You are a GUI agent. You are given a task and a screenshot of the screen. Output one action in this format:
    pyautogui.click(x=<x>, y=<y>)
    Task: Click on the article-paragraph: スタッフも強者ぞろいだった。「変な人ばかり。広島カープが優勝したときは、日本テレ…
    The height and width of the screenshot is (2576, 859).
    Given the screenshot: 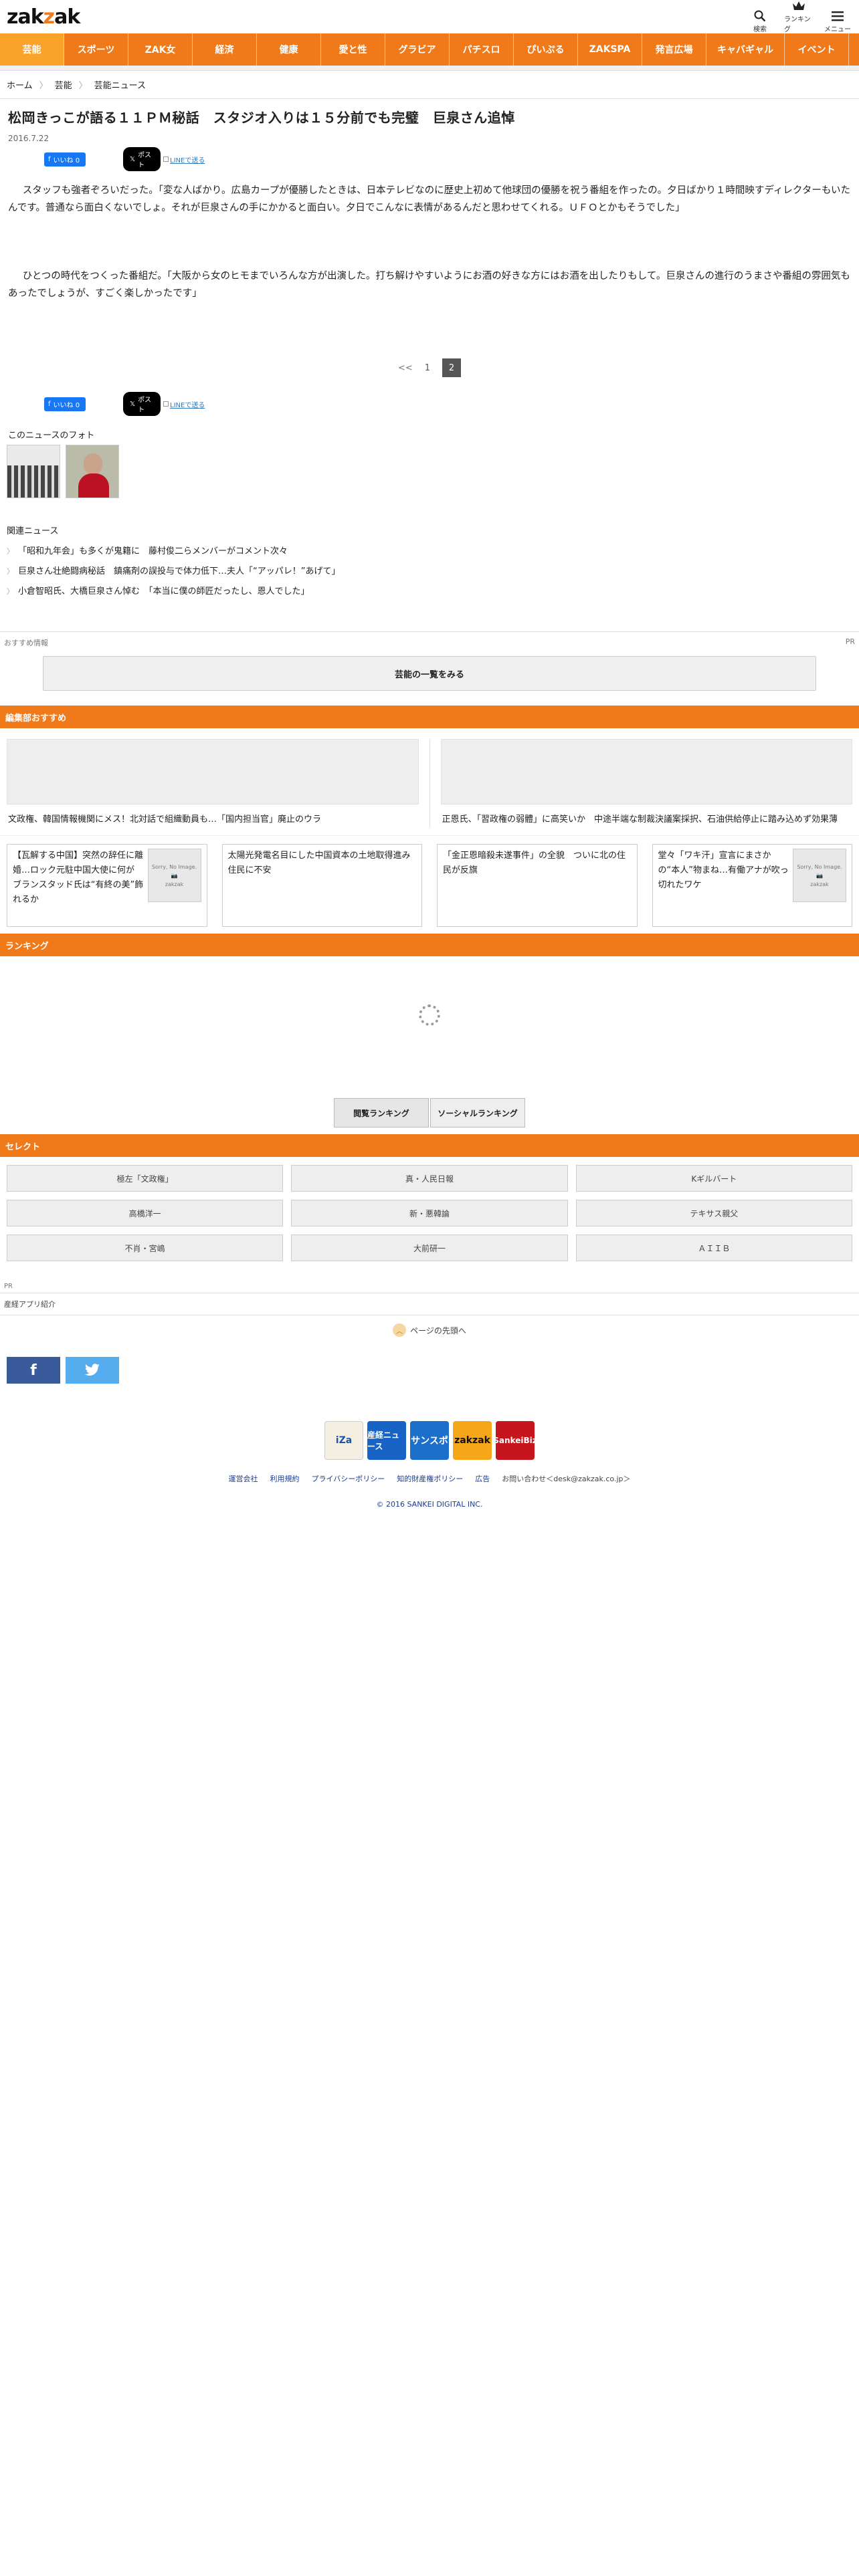 What is the action you would take?
    pyautogui.click(x=429, y=199)
    